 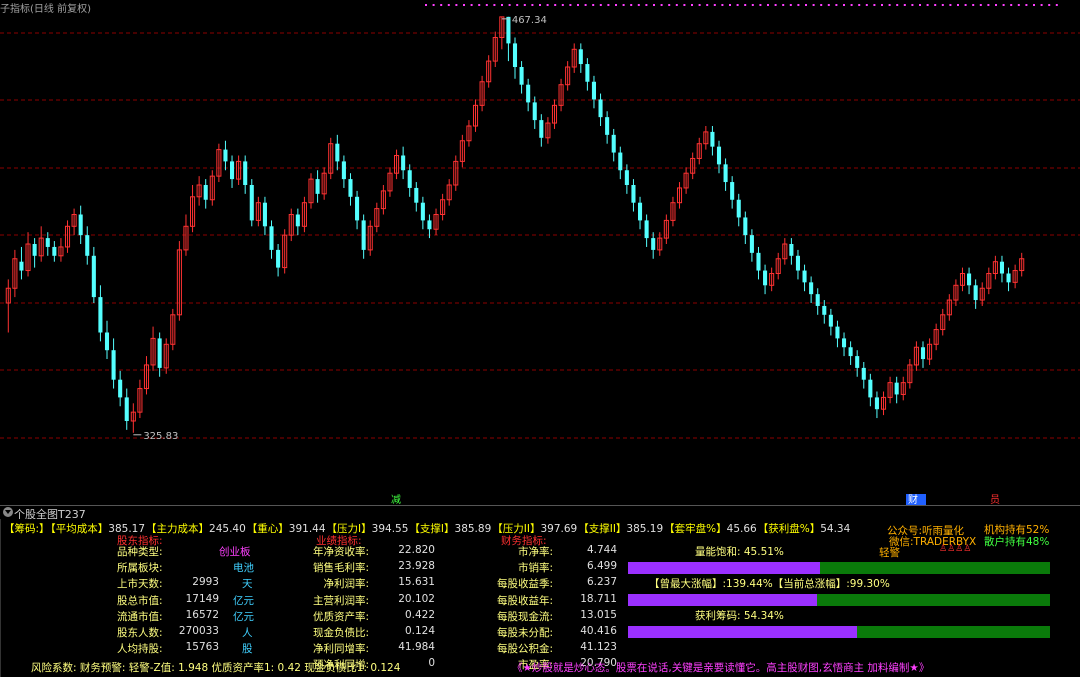 What do you see at coordinates (140, 552) in the screenshot?
I see `shareholder-label: 品种类型:` at bounding box center [140, 552].